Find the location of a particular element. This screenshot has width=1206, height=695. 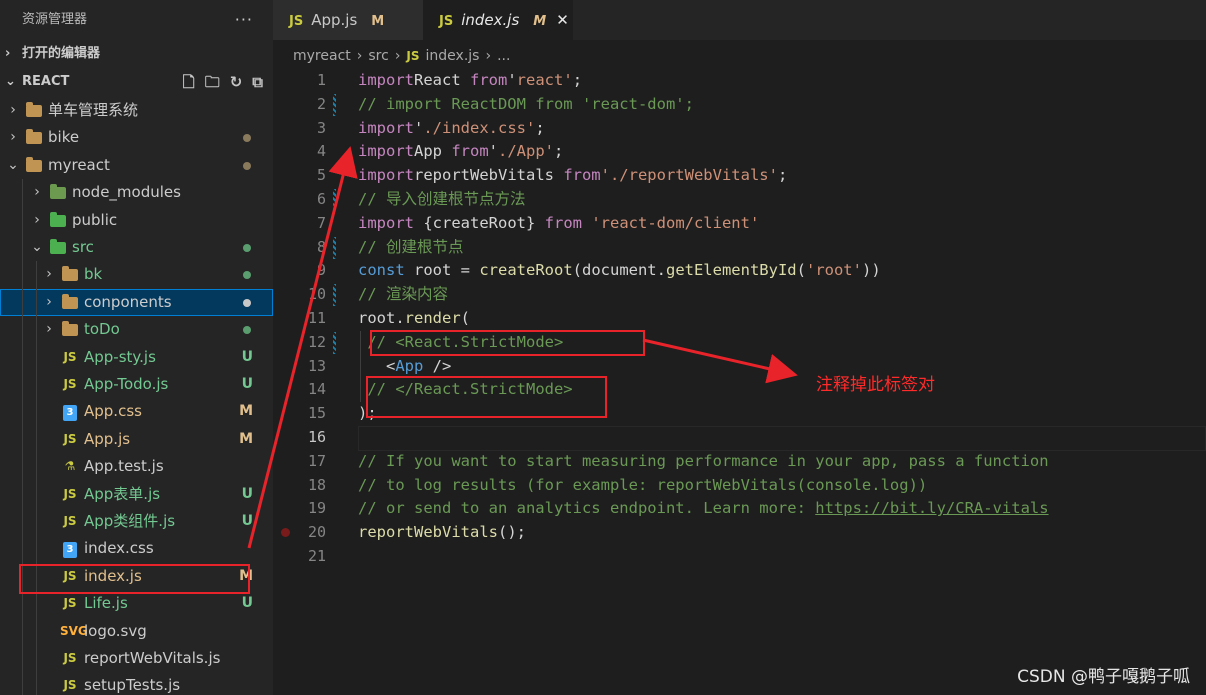

tree-item-label: App.css is located at coordinates (113, 411).